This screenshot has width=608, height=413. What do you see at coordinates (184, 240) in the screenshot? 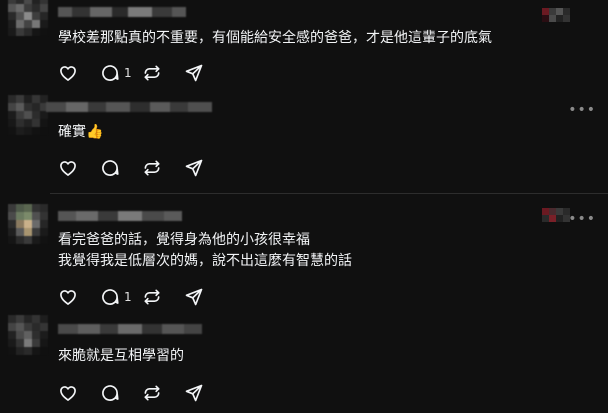
I see `comment-text-line-1: 看完爸爸的話，覺得身為他的小孩很幸福` at bounding box center [184, 240].